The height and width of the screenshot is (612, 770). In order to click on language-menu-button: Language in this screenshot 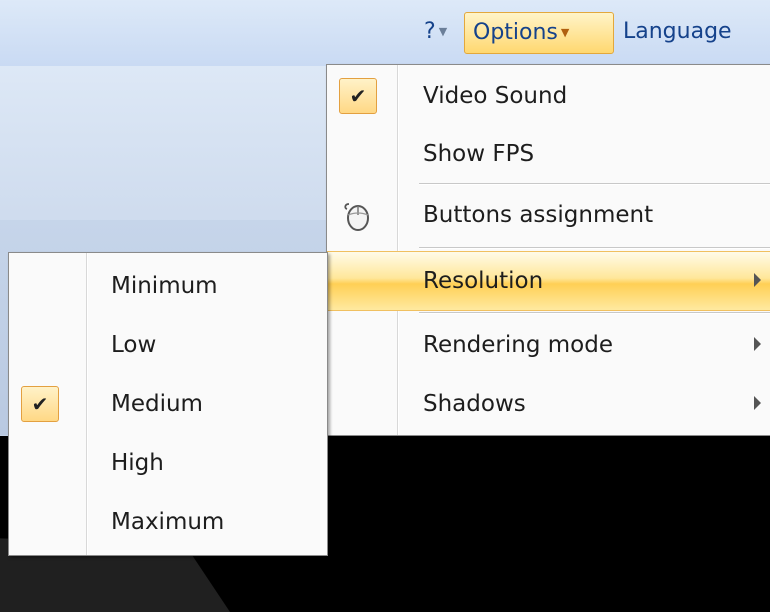, I will do `click(692, 33)`.